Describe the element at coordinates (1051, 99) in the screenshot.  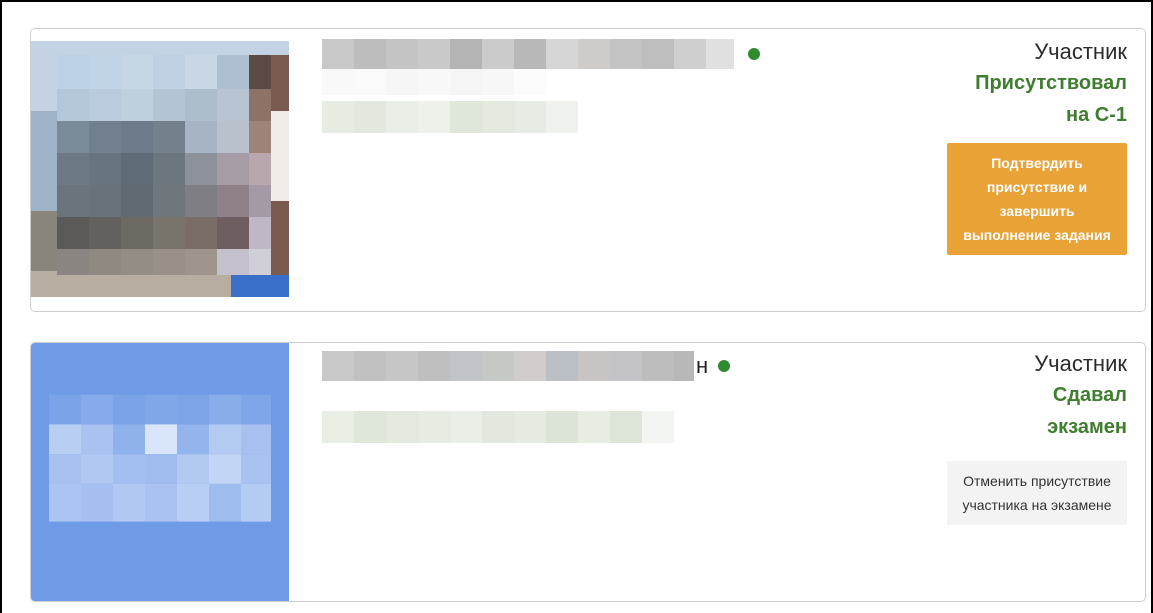
I see `attendance-status: Присутствовал на С-1` at that location.